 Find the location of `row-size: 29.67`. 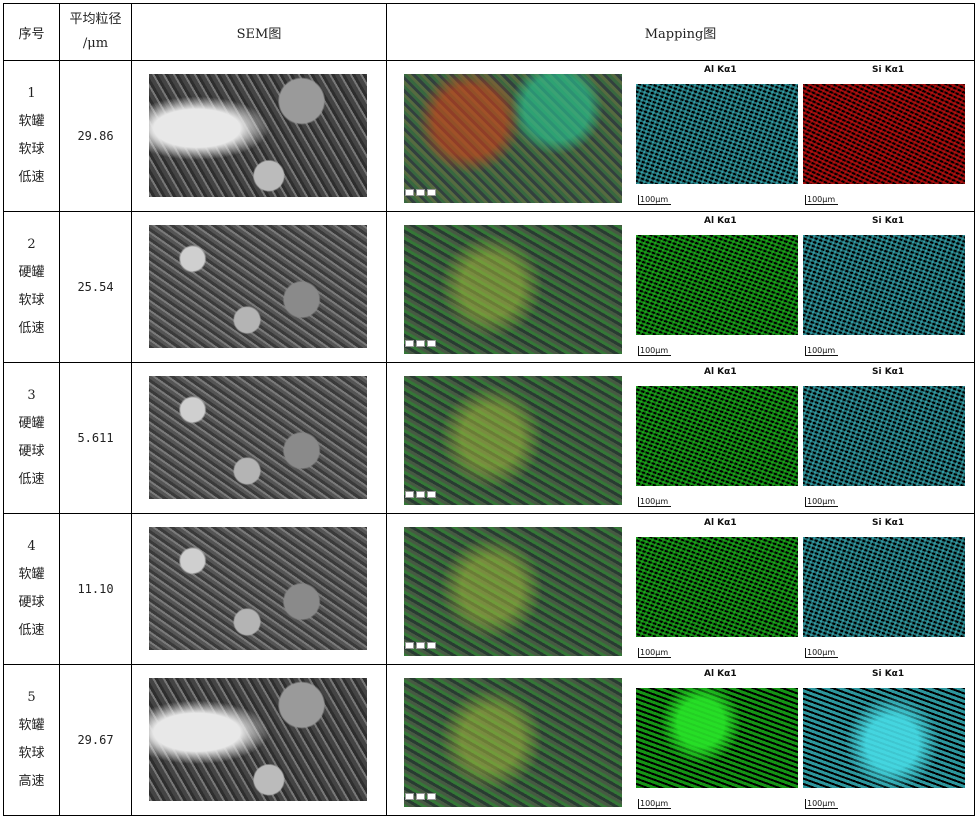

row-size: 29.67 is located at coordinates (95, 740).